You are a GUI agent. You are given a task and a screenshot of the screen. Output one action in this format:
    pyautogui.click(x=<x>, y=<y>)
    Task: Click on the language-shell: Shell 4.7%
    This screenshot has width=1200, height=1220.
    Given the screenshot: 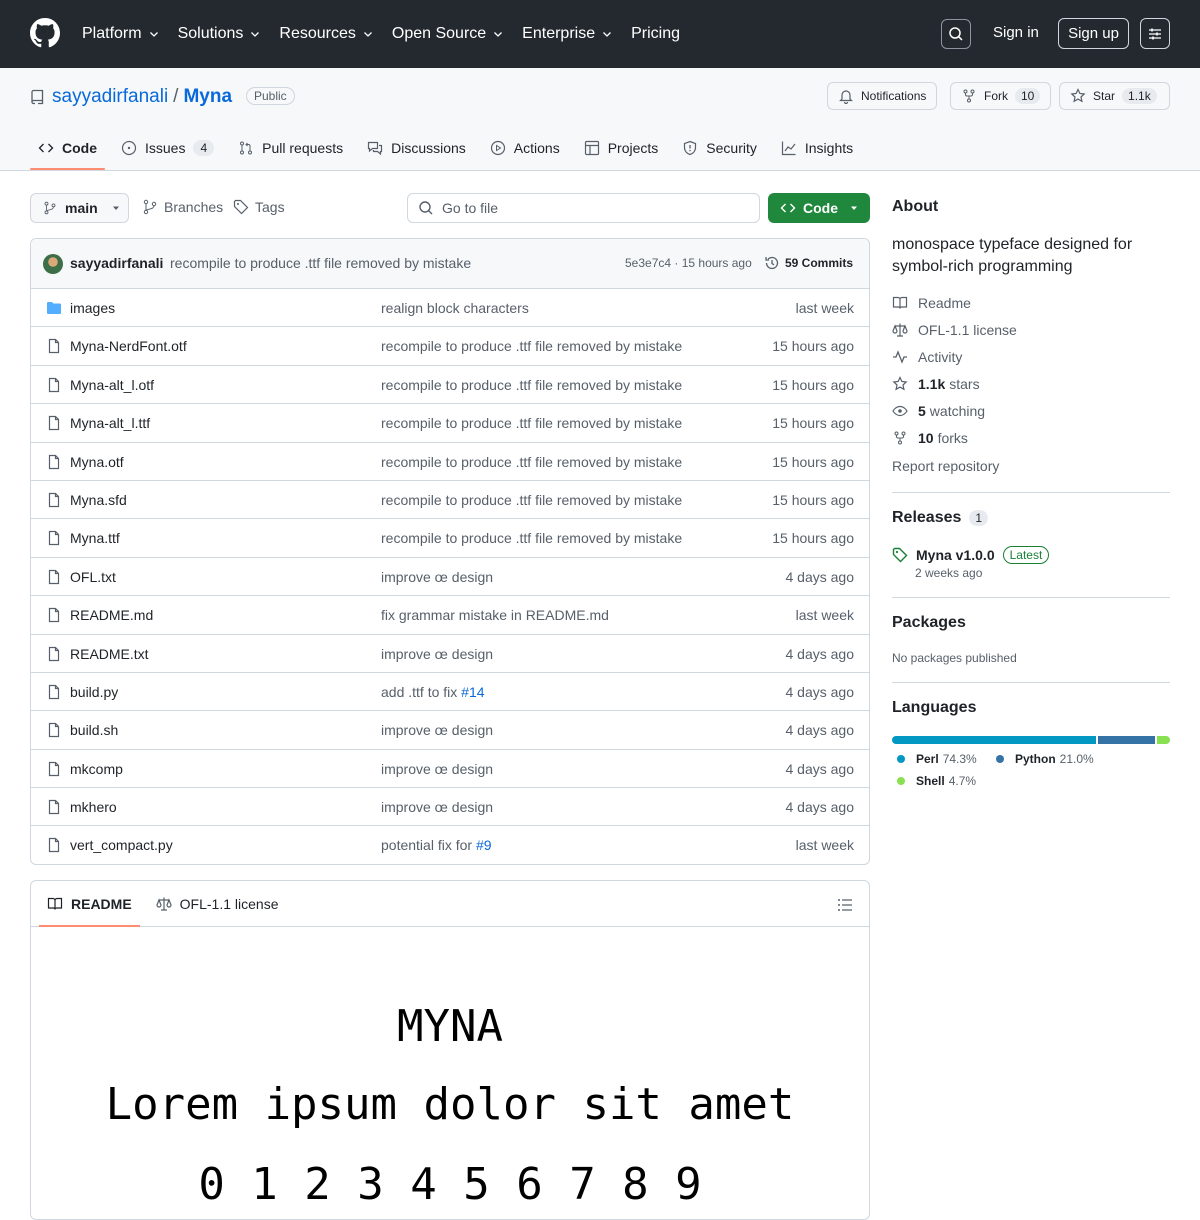 What is the action you would take?
    pyautogui.click(x=936, y=781)
    